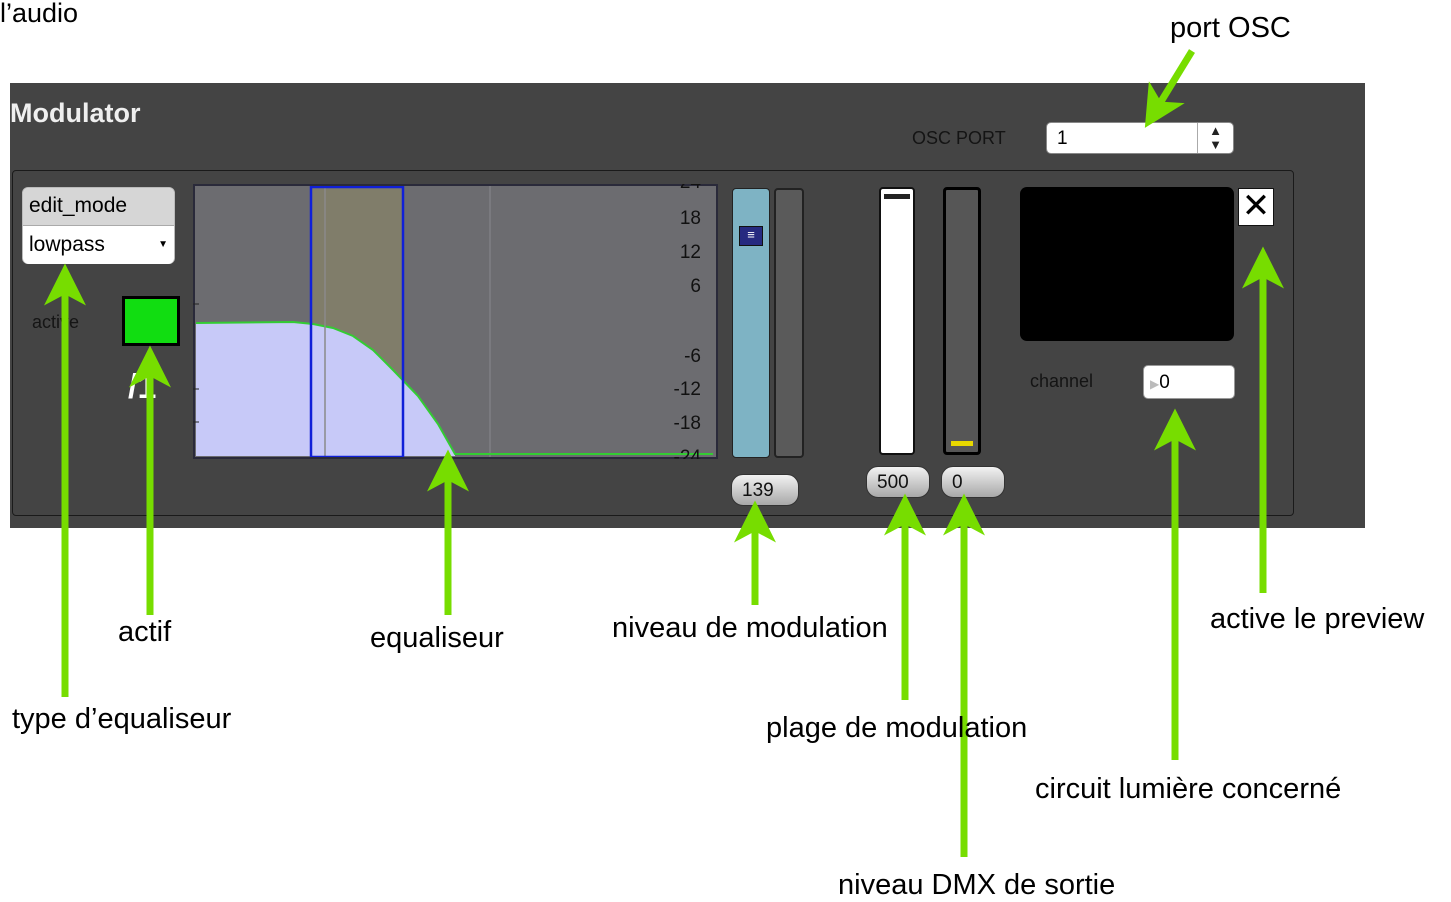 The width and height of the screenshot is (1451, 902). What do you see at coordinates (122, 719) in the screenshot?
I see `label-type-equaliseur: type d’equaliseur` at bounding box center [122, 719].